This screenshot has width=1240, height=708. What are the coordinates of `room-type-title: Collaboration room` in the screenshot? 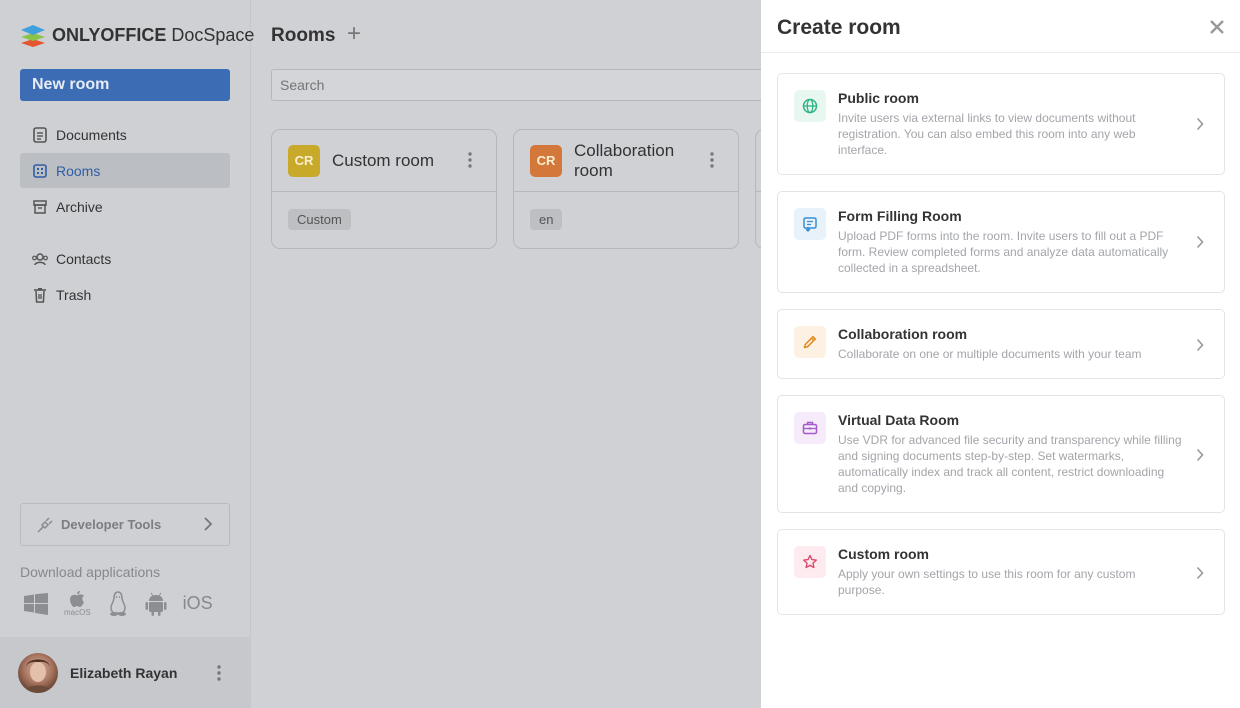 It's located at (903, 334).